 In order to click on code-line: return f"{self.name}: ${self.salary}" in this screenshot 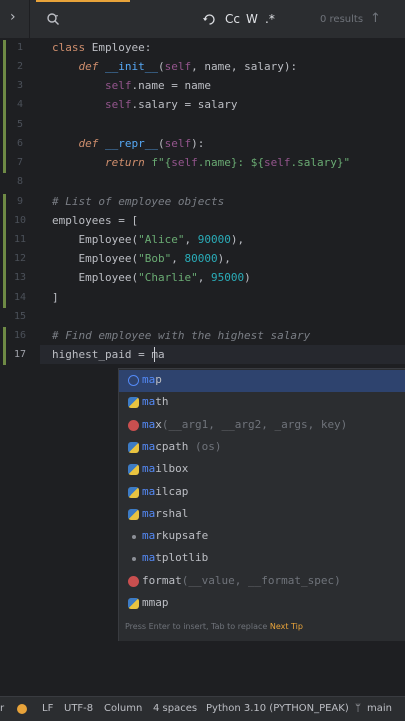, I will do `click(201, 162)`.